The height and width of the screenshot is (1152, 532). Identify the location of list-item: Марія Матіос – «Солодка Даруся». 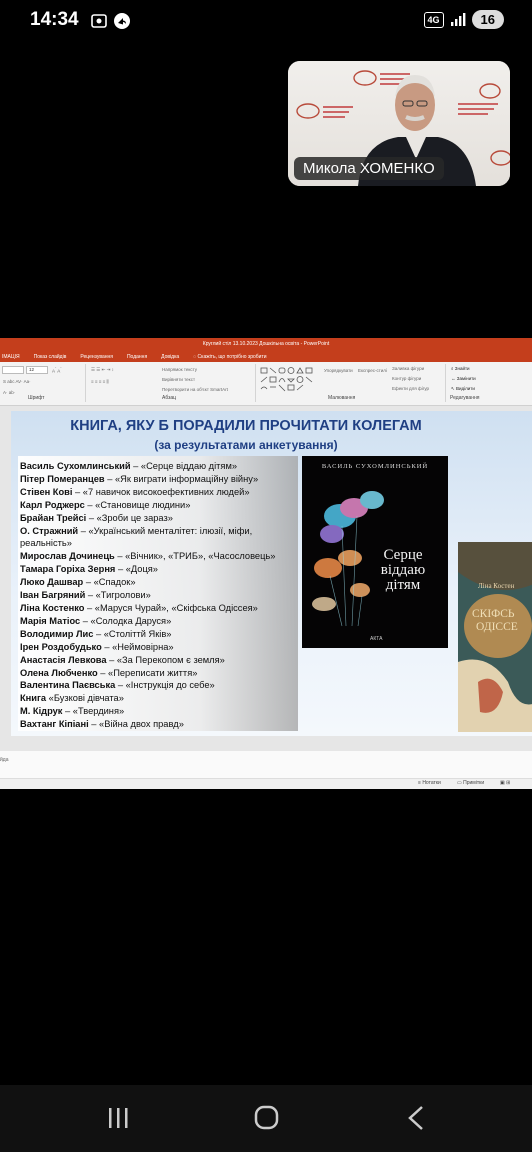
(96, 620).